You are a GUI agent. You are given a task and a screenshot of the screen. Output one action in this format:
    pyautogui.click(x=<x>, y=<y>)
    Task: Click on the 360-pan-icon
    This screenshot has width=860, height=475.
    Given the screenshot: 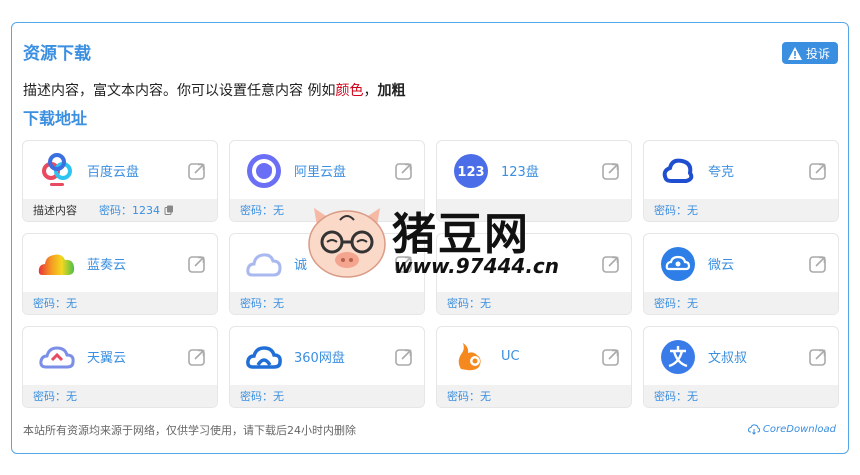 What is the action you would take?
    pyautogui.click(x=264, y=357)
    